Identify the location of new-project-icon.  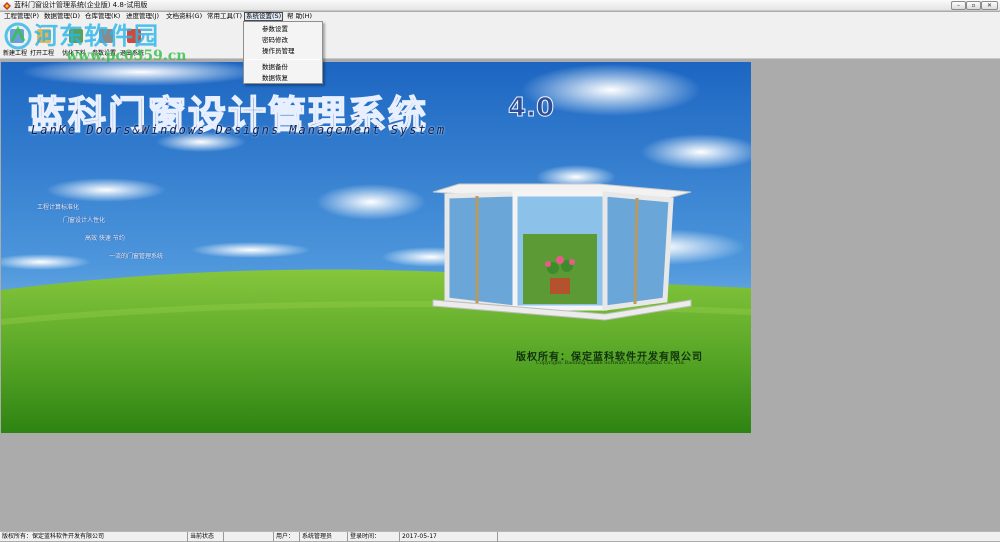
(17, 36).